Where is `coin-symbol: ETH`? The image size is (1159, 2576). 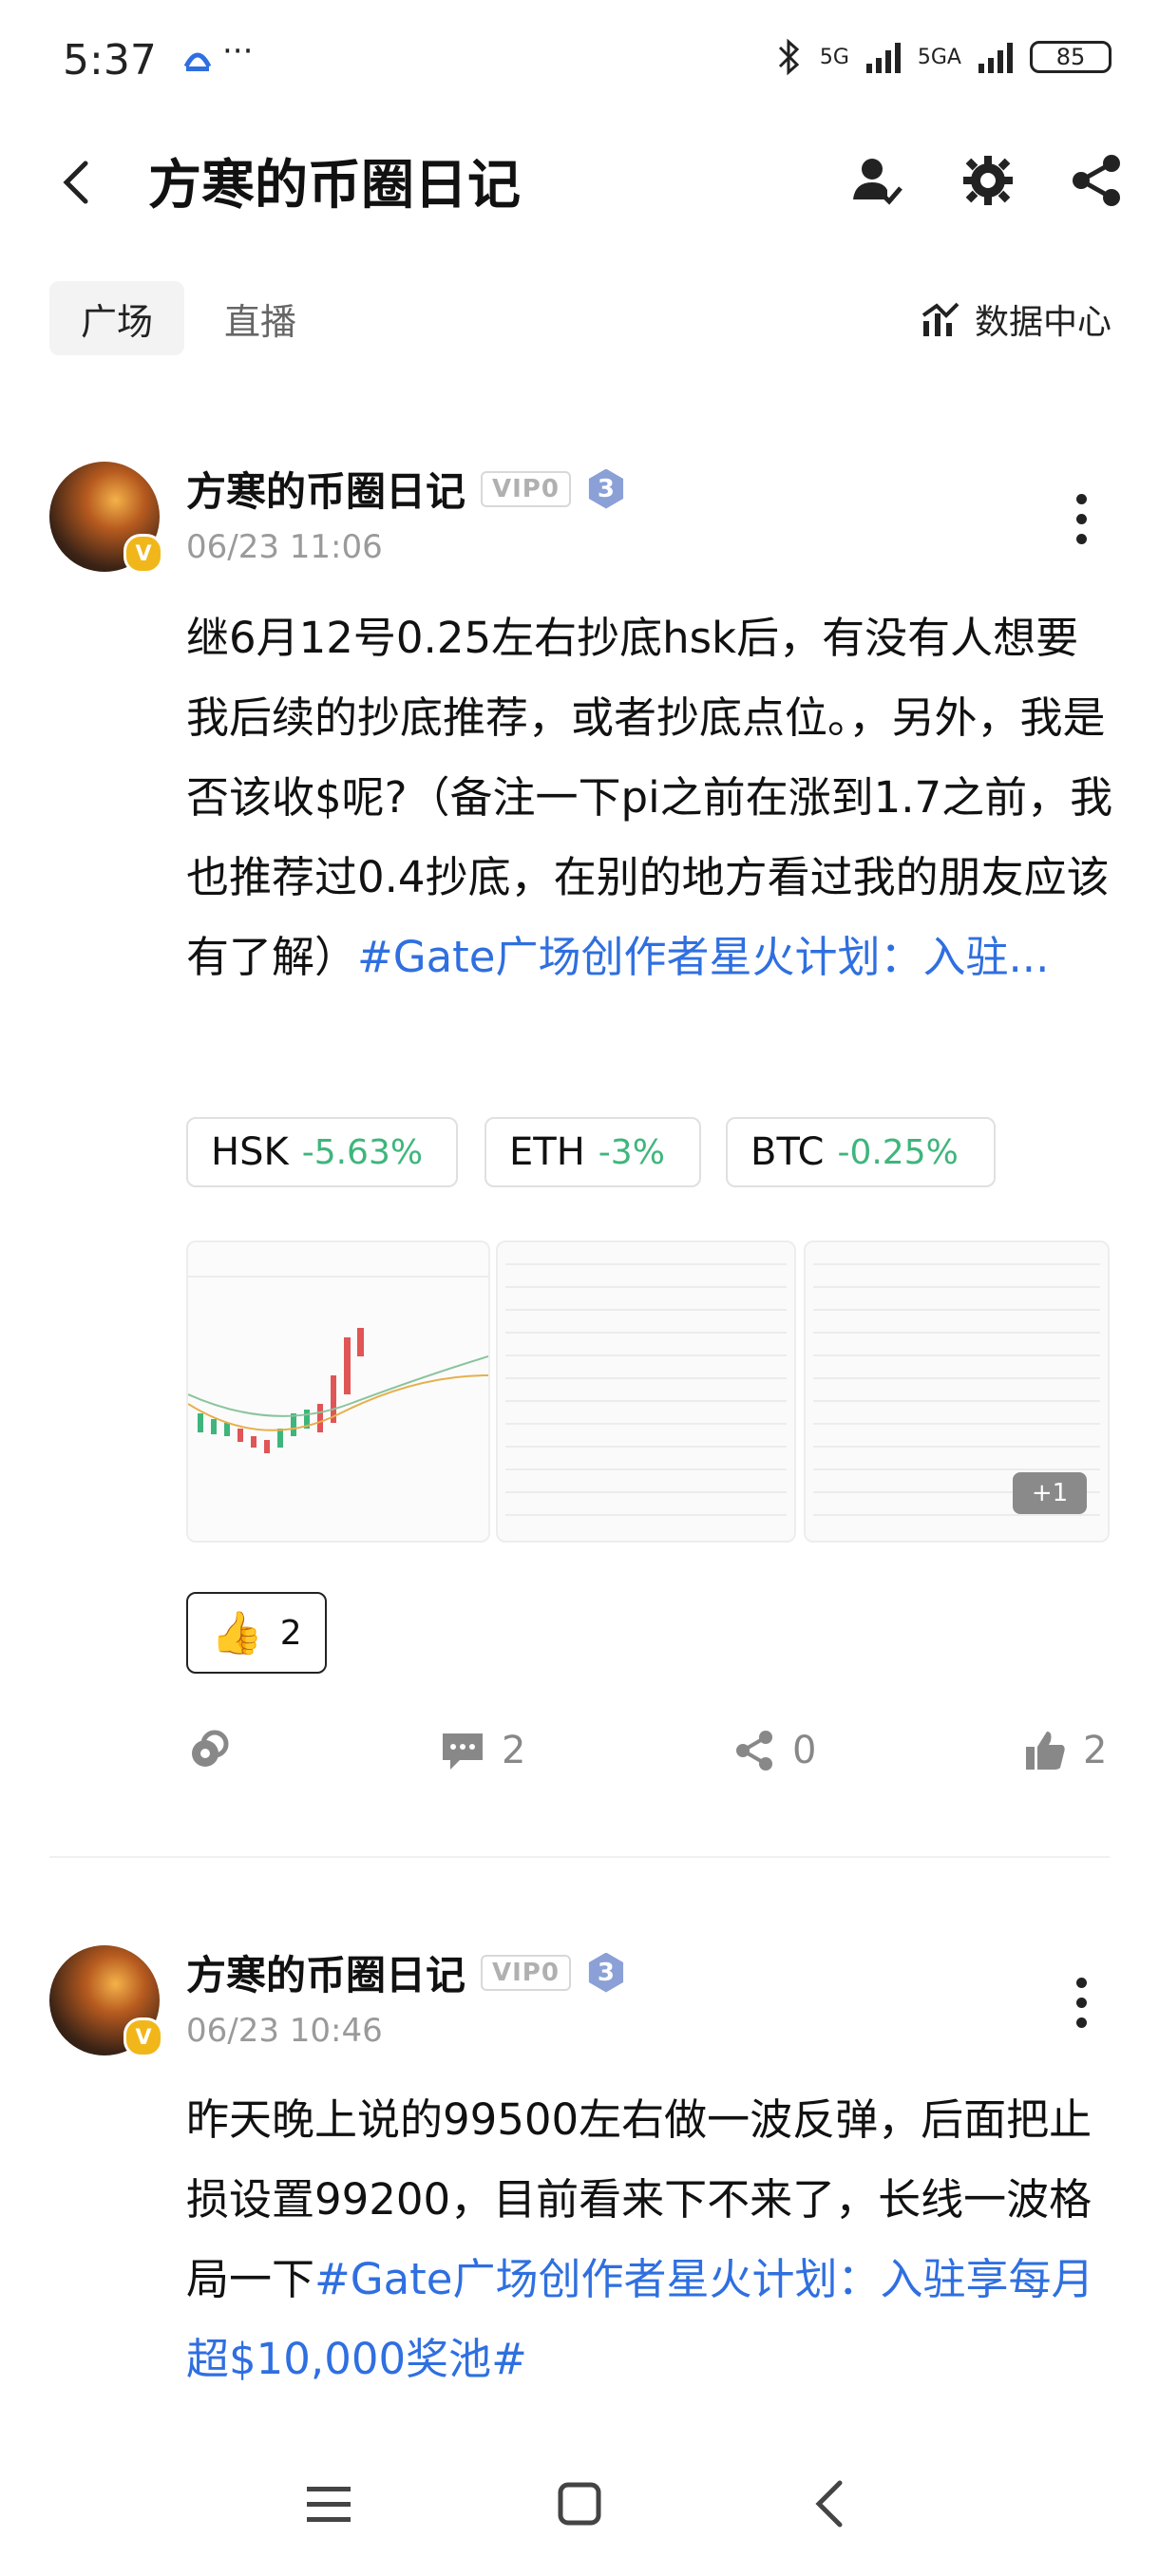
coin-symbol: ETH is located at coordinates (547, 1152).